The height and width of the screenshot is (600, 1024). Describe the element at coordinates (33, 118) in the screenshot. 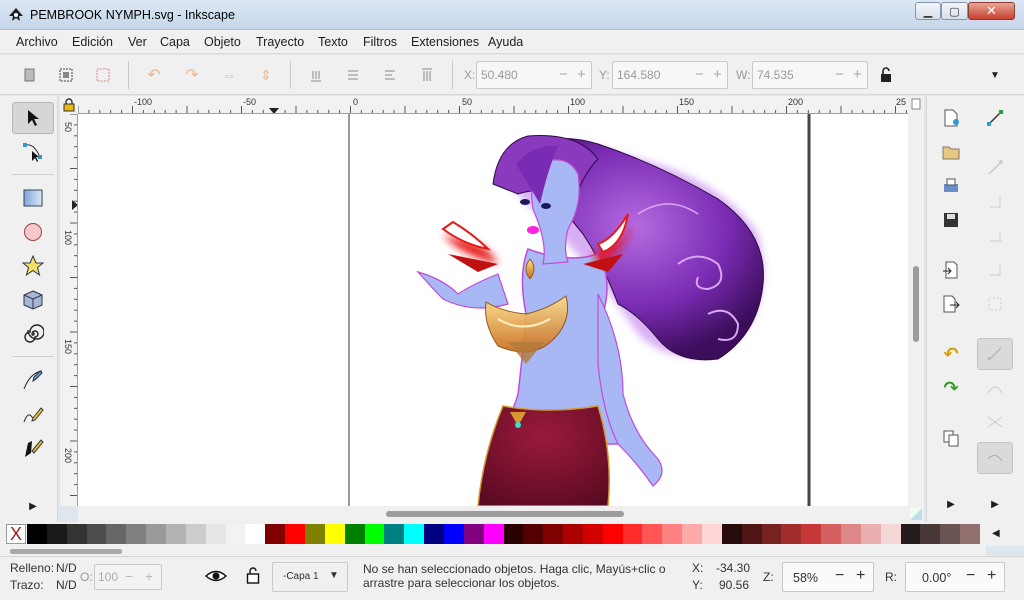

I see `selector-tool` at that location.